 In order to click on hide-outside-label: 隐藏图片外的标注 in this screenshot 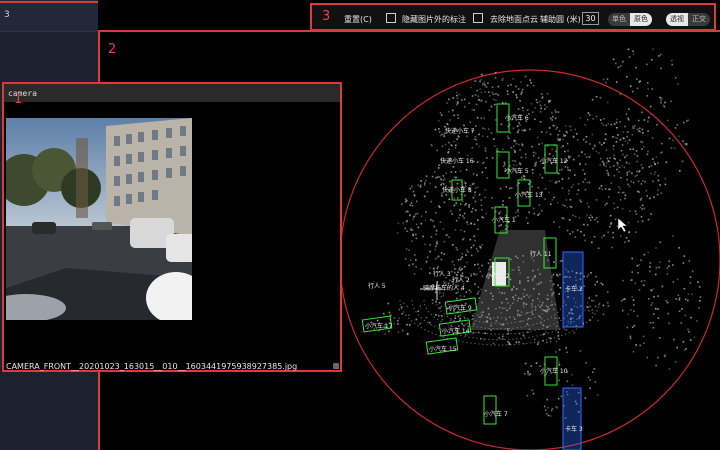, I will do `click(434, 19)`.